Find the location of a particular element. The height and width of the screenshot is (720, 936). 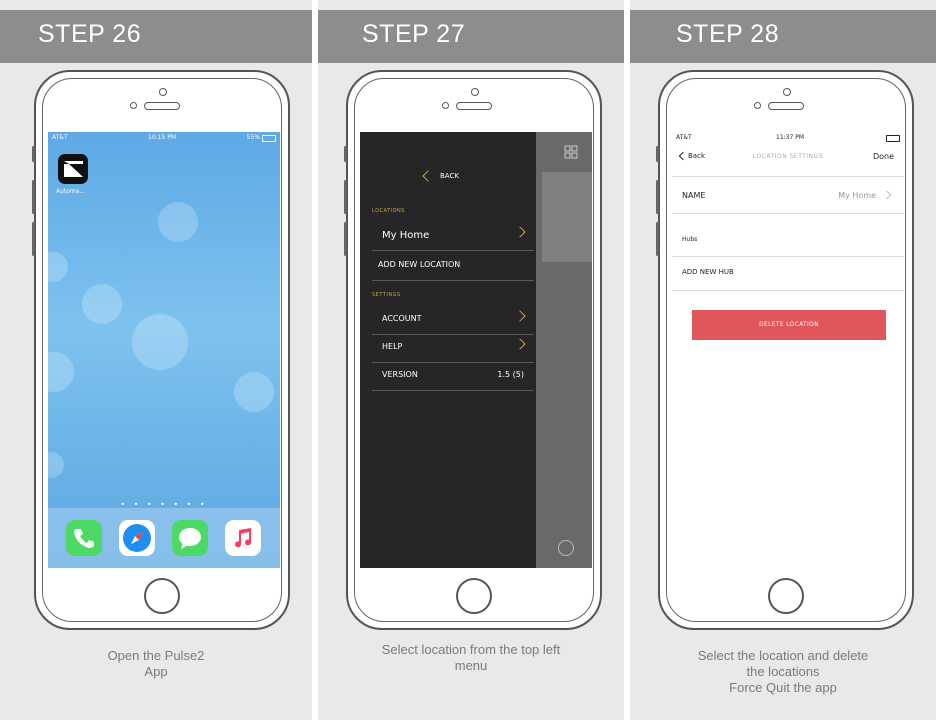

account-menu-item: ACCOUNT is located at coordinates (453, 320).